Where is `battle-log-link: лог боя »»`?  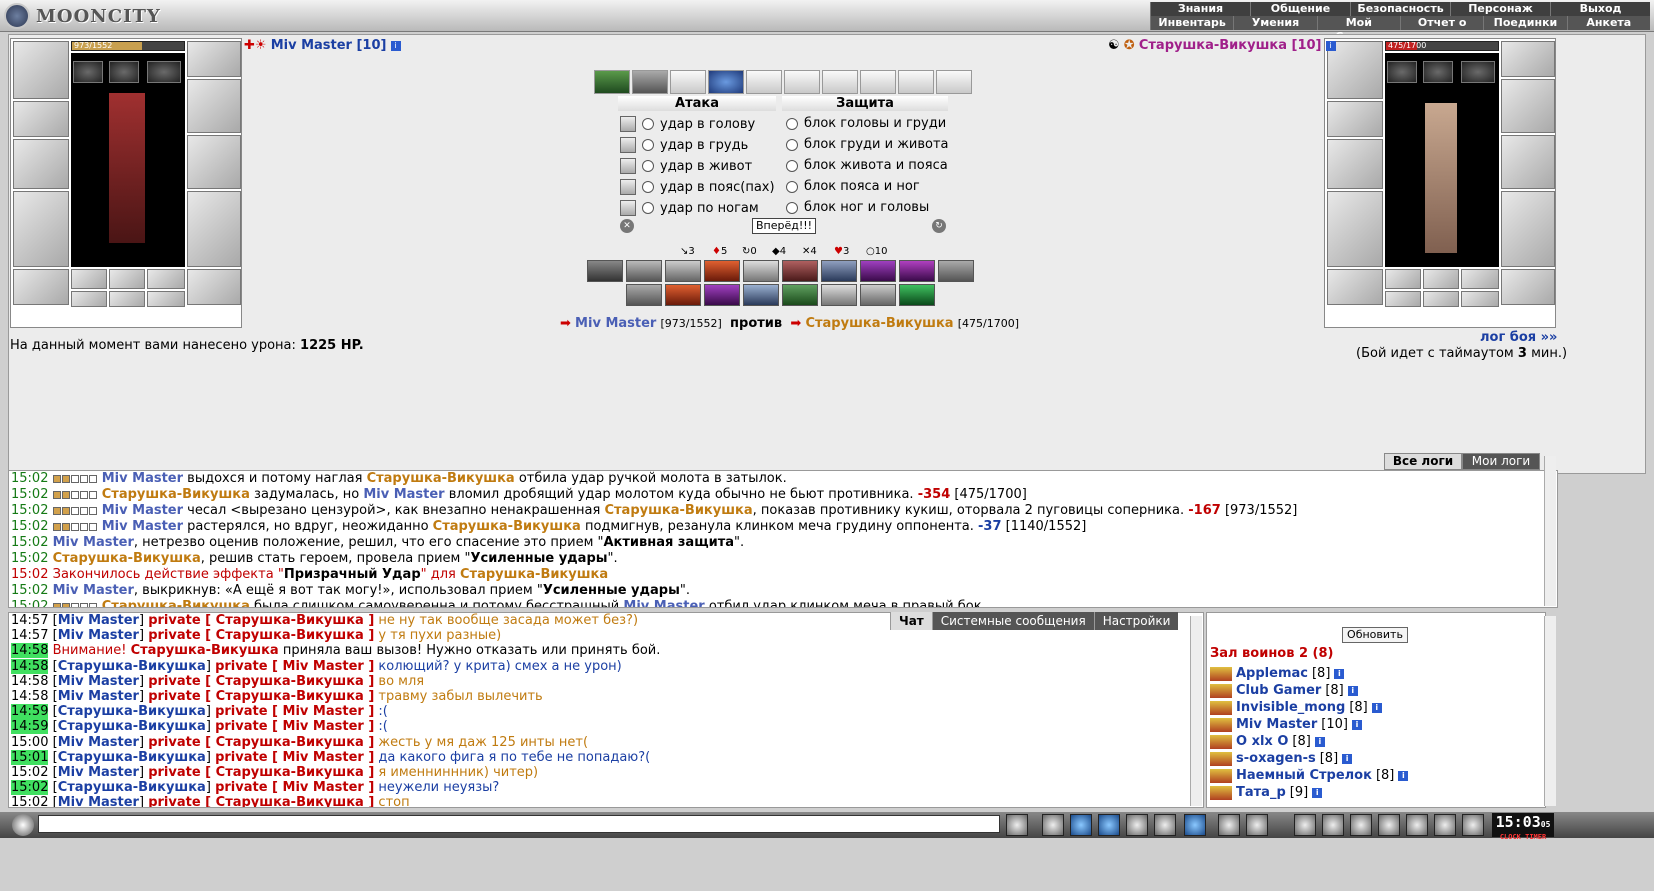
battle-log-link: лог боя »» is located at coordinates (1518, 337).